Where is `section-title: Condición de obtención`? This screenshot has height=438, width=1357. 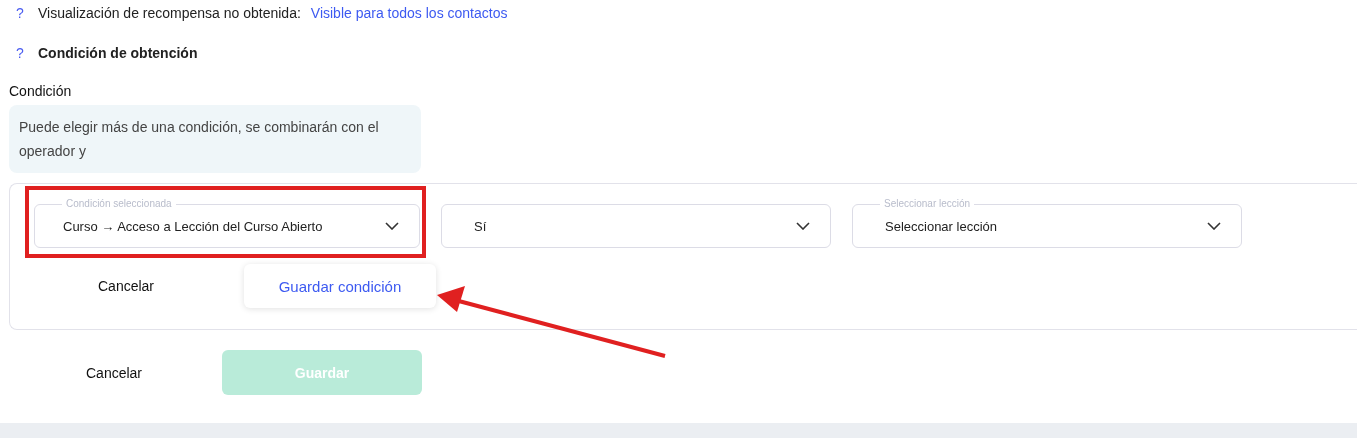 section-title: Condición de obtención is located at coordinates (118, 53).